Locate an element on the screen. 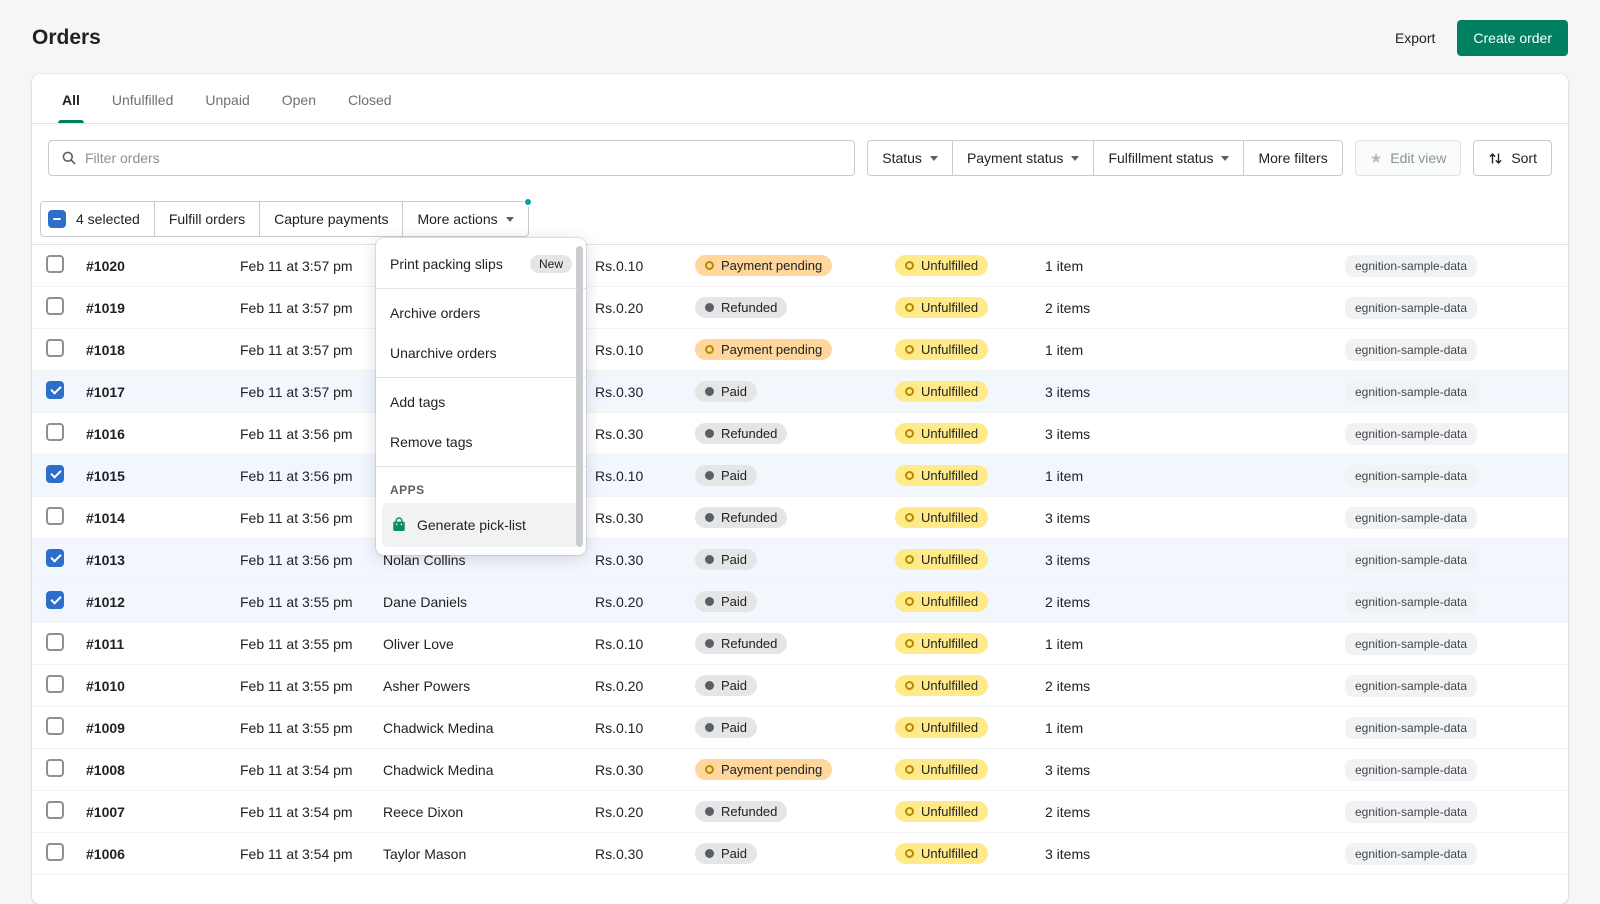 The image size is (1600, 904). tab-closed: Closed is located at coordinates (370, 98).